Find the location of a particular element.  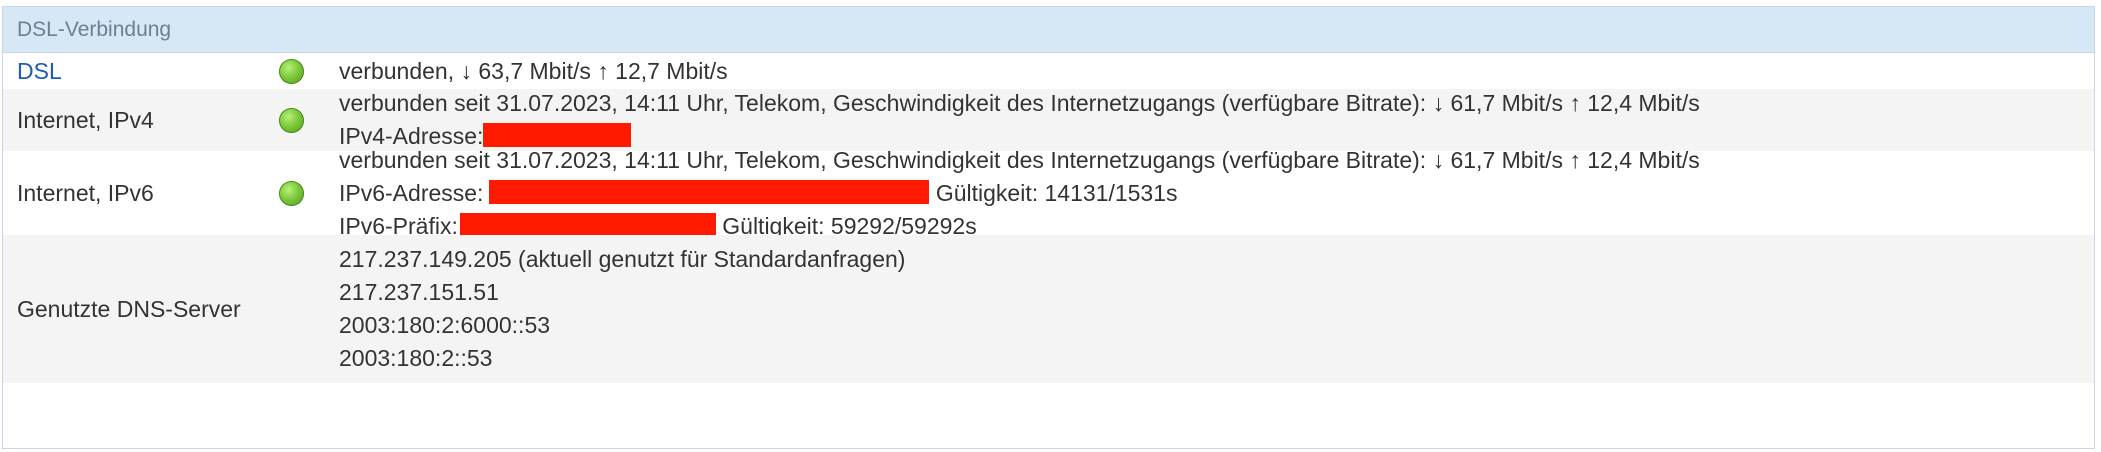

redacted-ipv6-prefix is located at coordinates (587, 224).